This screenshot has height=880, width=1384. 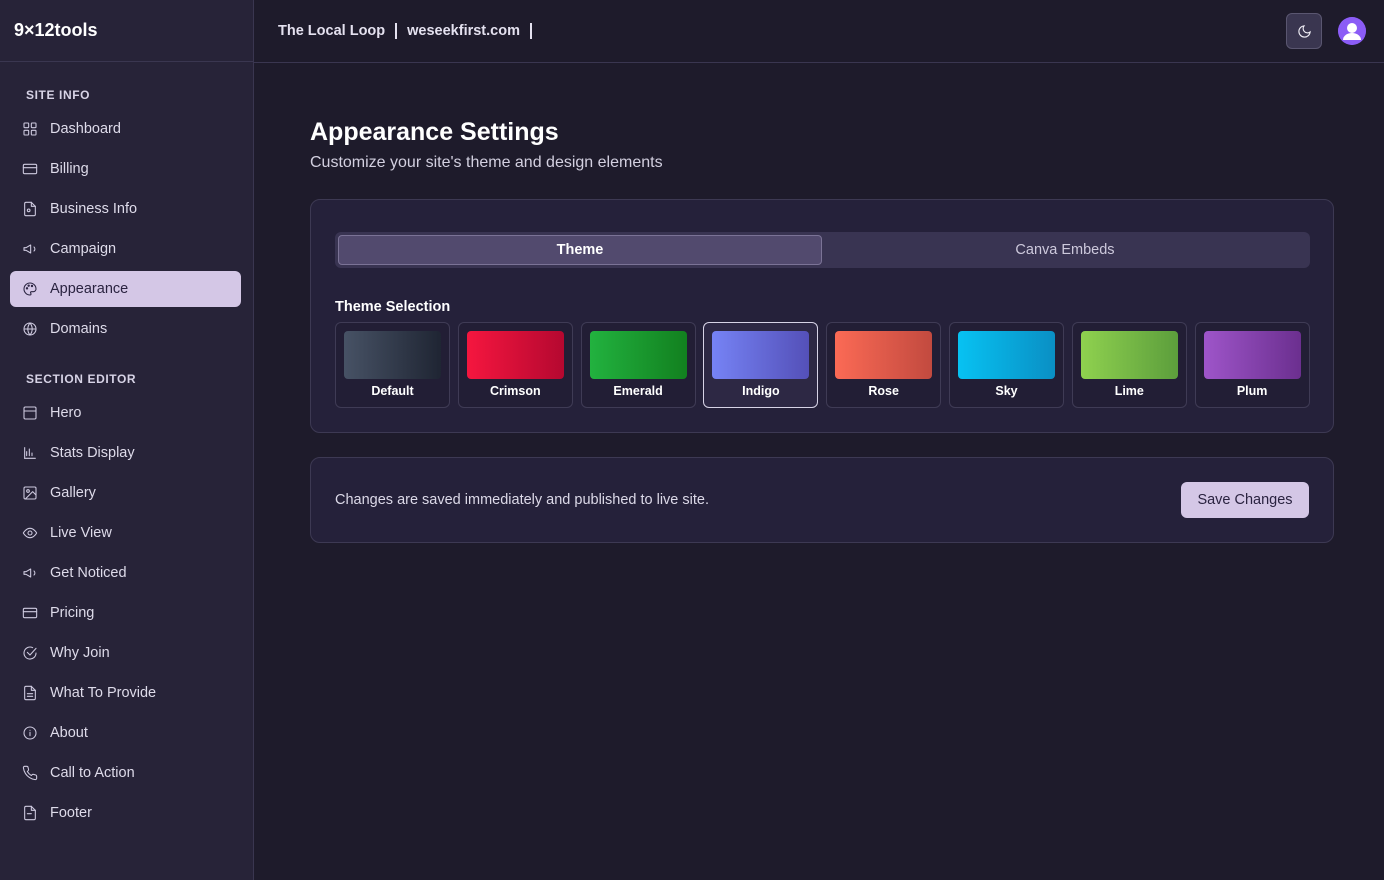 I want to click on tab-theme: Theme, so click(x=580, y=250).